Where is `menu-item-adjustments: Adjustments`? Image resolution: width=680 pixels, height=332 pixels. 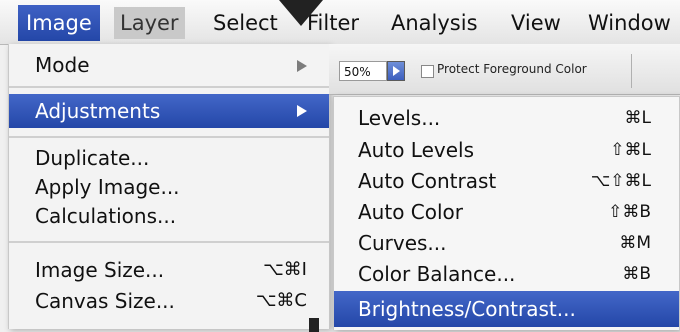
menu-item-adjustments: Adjustments is located at coordinates (169, 111).